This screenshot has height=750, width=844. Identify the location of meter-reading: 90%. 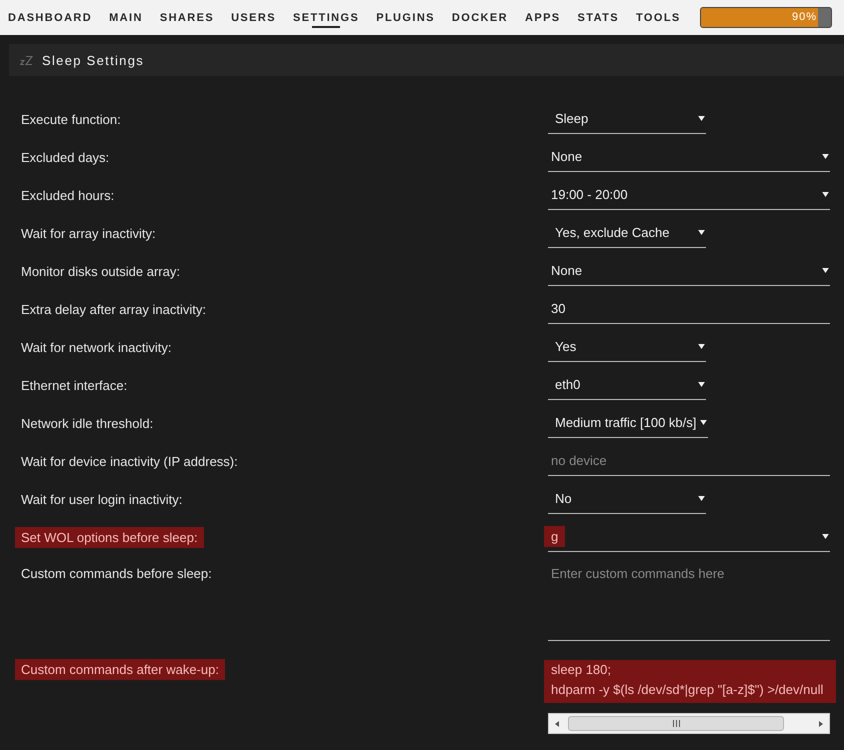
(804, 17).